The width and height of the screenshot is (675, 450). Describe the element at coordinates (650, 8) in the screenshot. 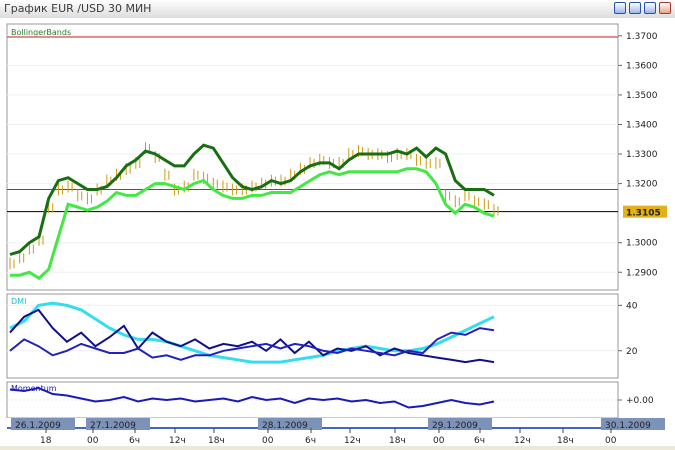

I see `maximize-button` at that location.